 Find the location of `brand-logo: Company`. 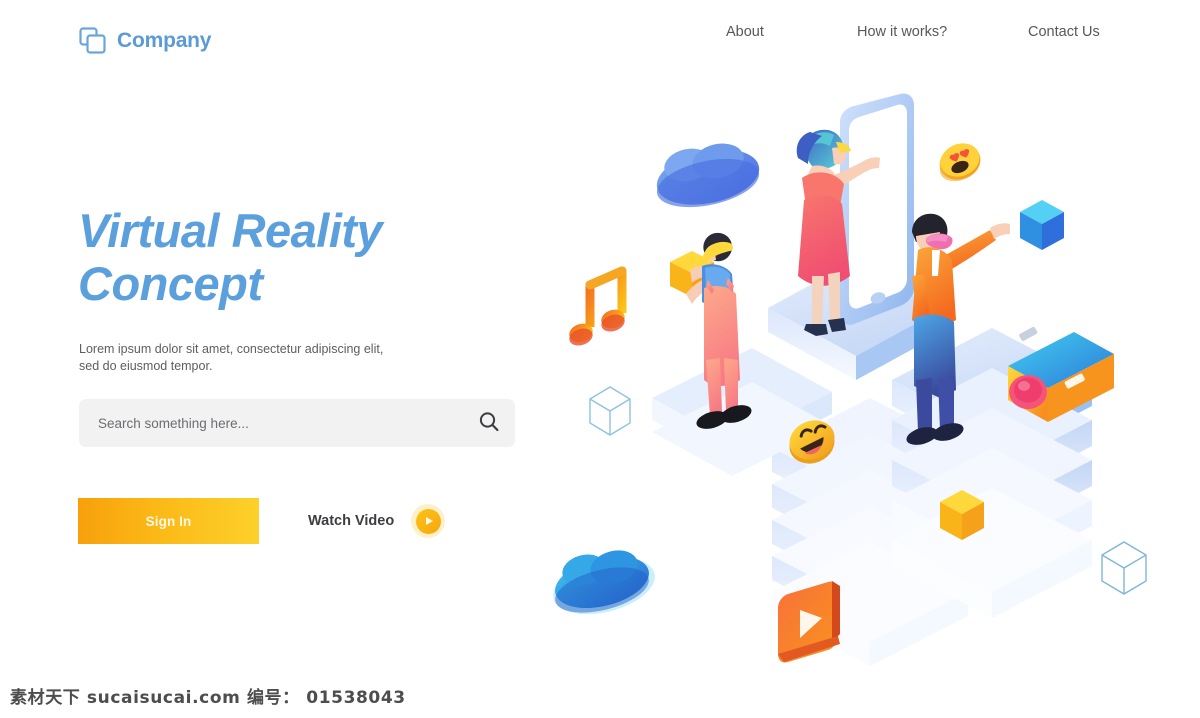

brand-logo: Company is located at coordinates (144, 41).